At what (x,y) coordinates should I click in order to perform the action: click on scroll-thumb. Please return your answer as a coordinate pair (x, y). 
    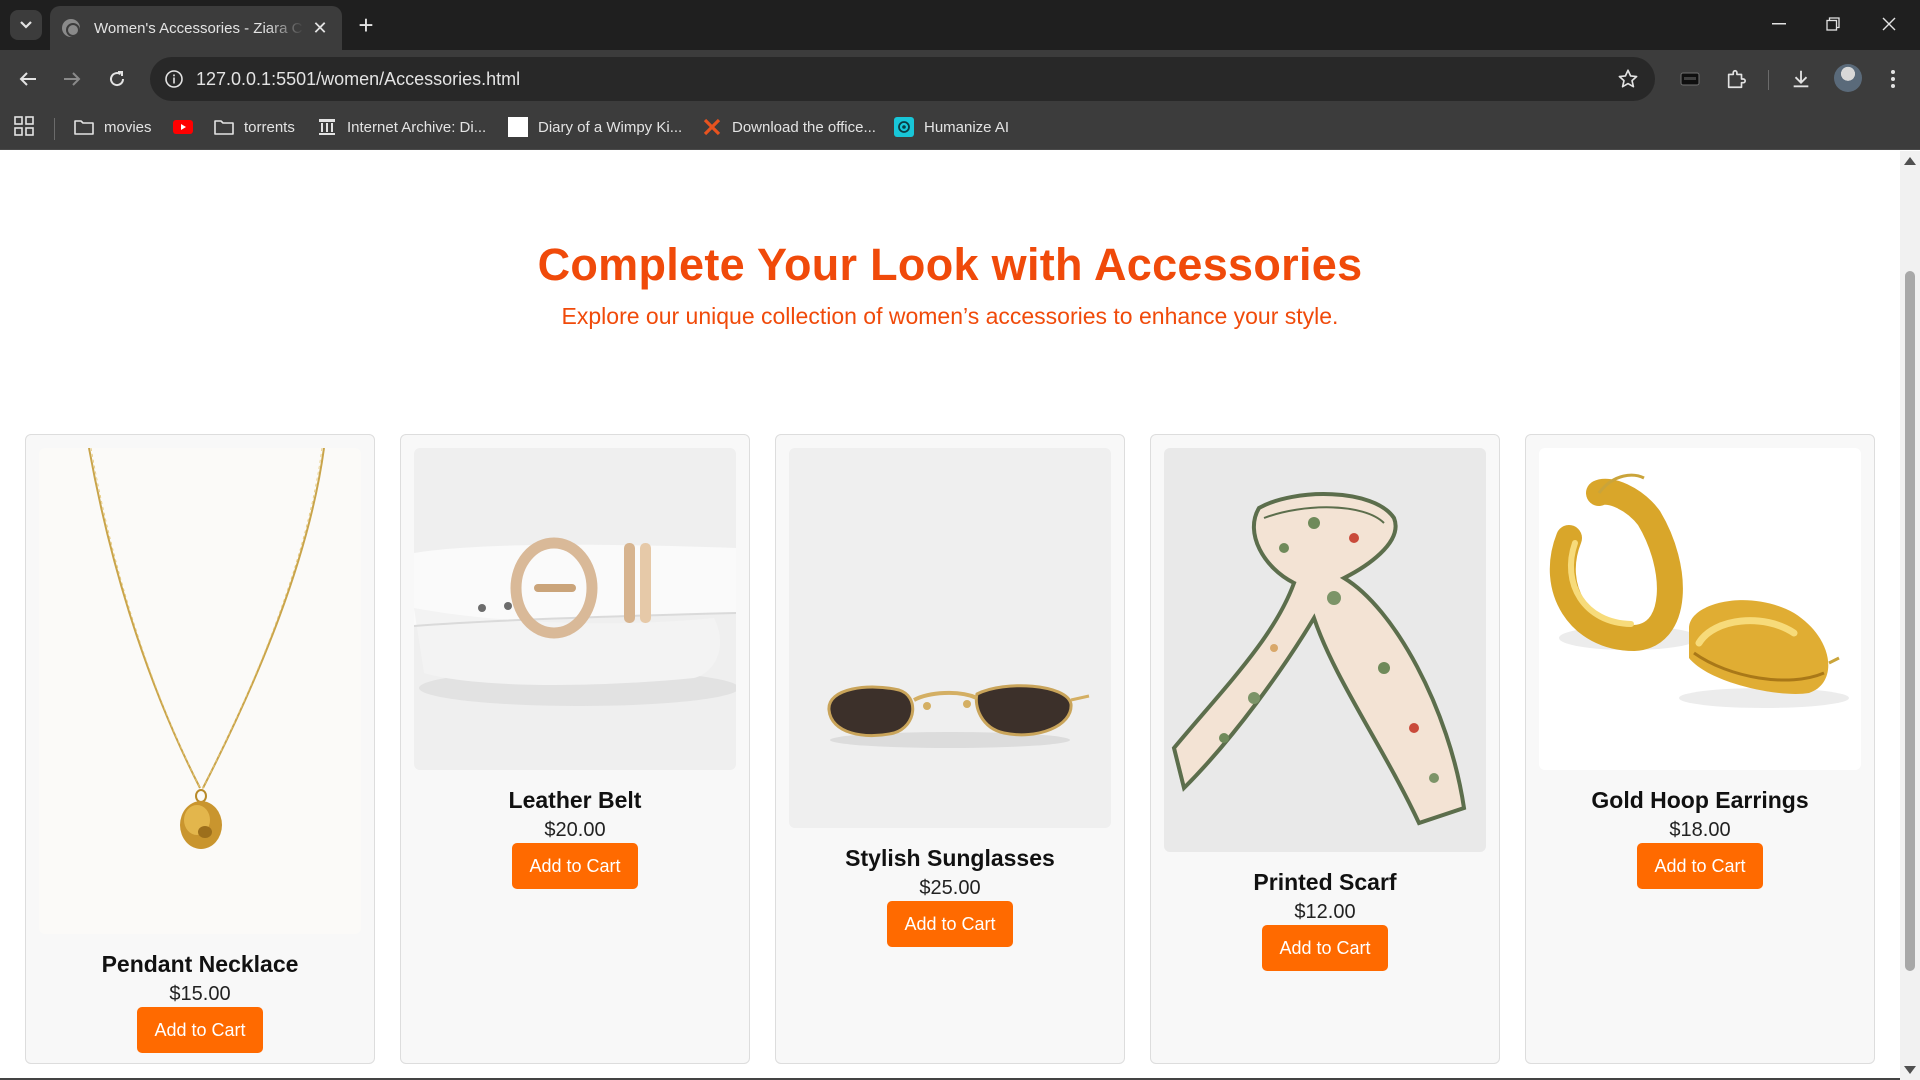
    Looking at the image, I should click on (1910, 621).